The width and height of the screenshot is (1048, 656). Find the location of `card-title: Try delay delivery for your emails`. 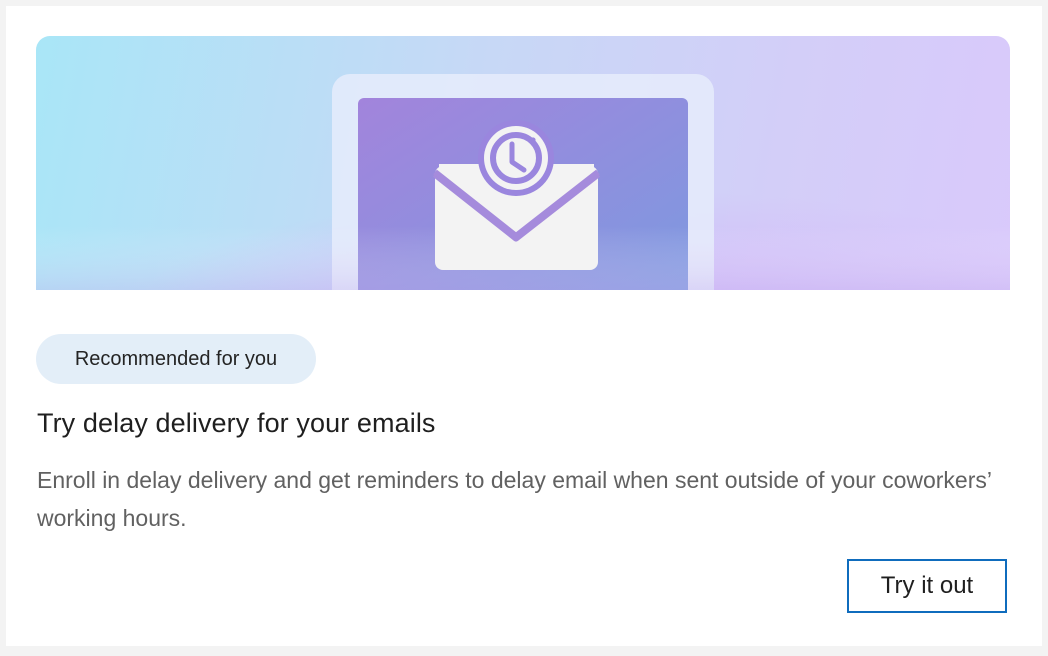

card-title: Try delay delivery for your emails is located at coordinates (236, 423).